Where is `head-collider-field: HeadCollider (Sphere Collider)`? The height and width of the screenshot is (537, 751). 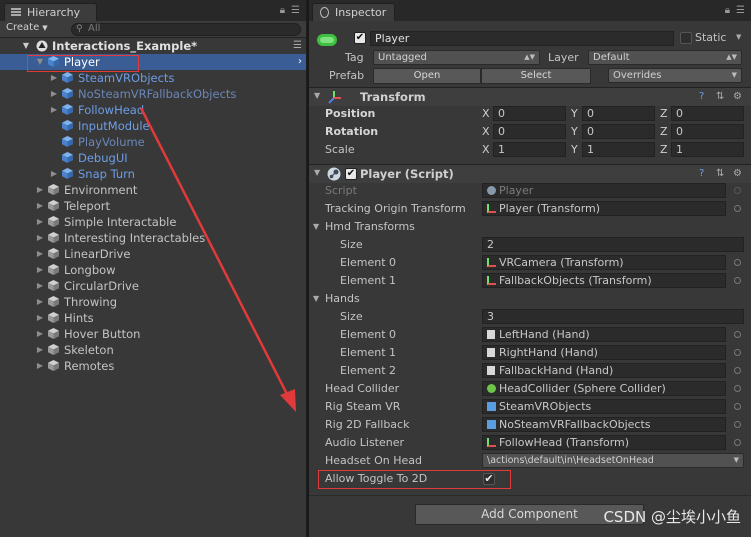 head-collider-field: HeadCollider (Sphere Collider) is located at coordinates (604, 388).